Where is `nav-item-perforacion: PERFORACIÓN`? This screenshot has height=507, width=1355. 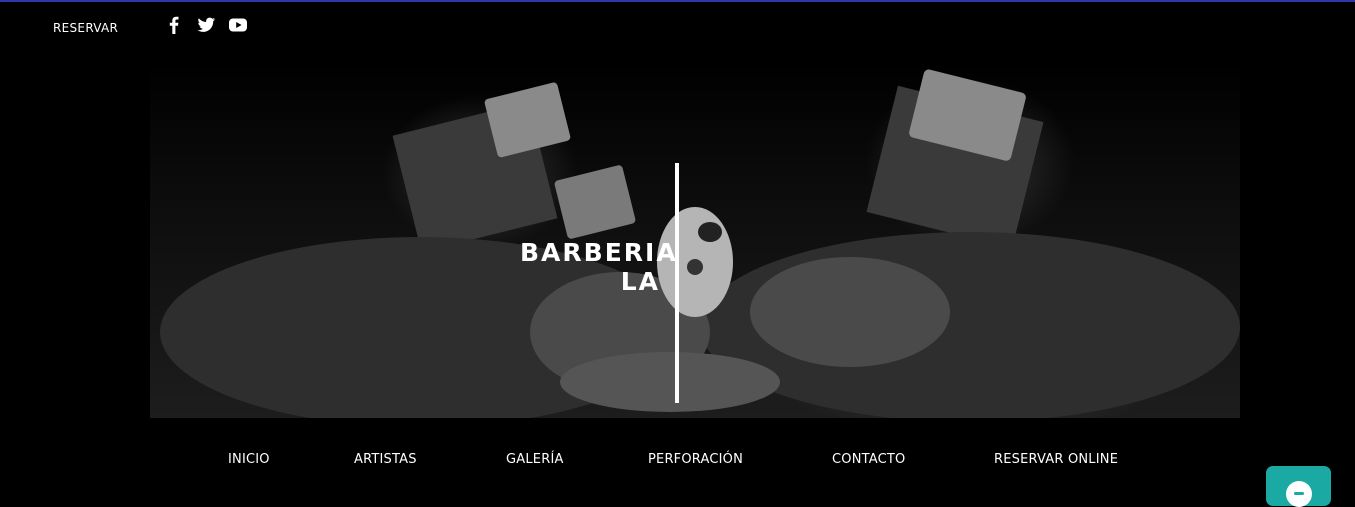
nav-item-perforacion: PERFORACIÓN is located at coordinates (695, 459).